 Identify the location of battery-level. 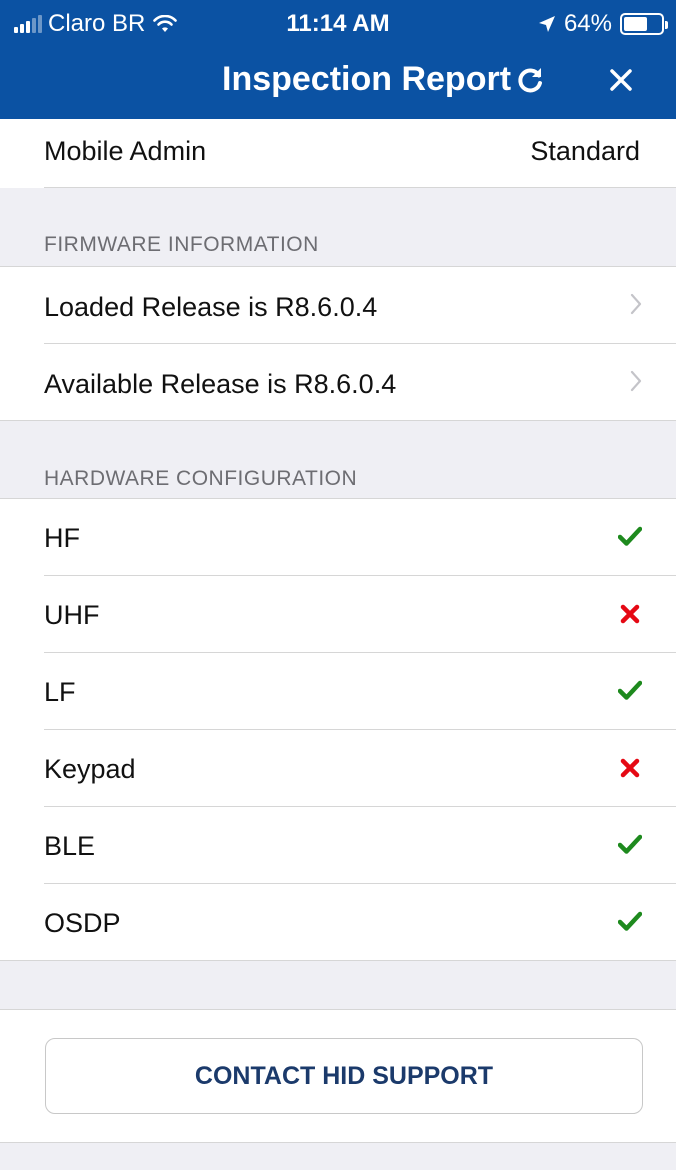
(636, 24).